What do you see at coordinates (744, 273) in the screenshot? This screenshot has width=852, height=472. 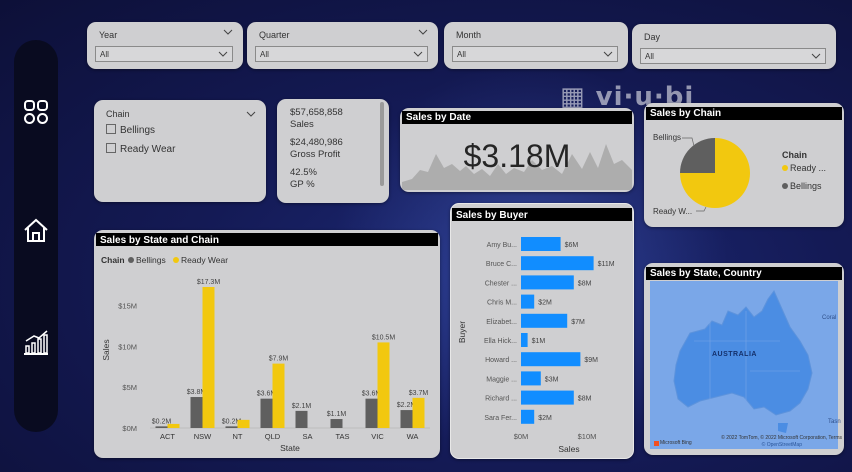 I see `map-title: Sales by State, Country` at bounding box center [744, 273].